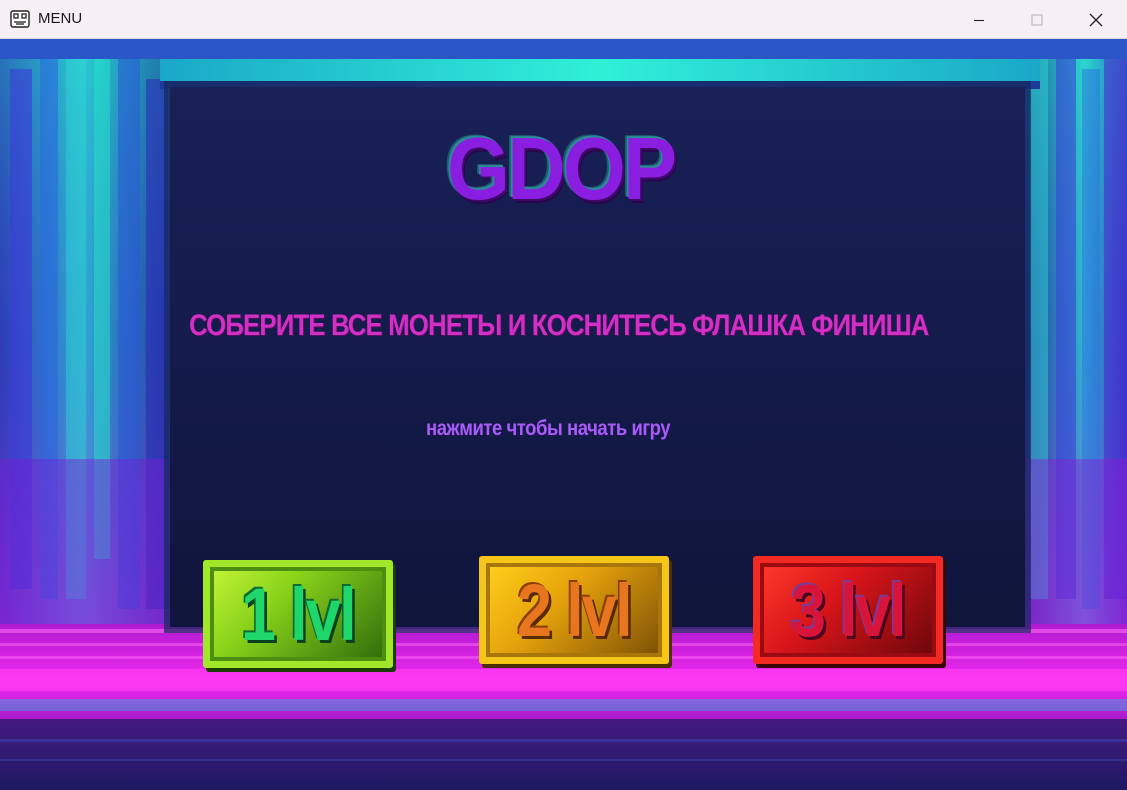 The image size is (1127, 790). I want to click on level-2-button: 2 lvl, so click(574, 610).